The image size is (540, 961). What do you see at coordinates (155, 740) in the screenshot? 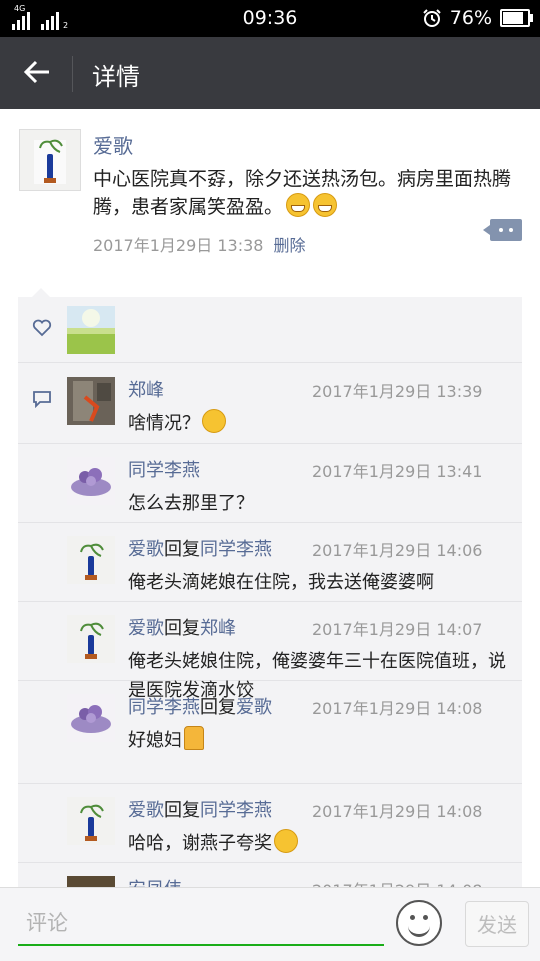
I see `comment-body: 好媳妇` at bounding box center [155, 740].